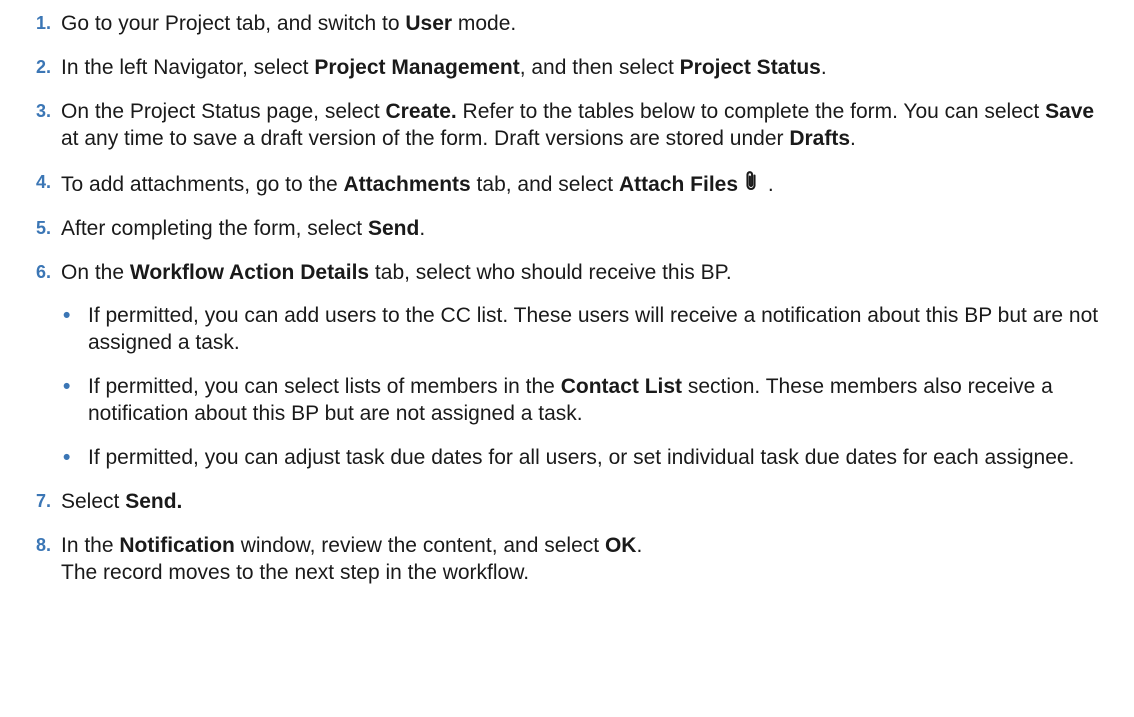 This screenshot has height=717, width=1134. Describe the element at coordinates (44, 111) in the screenshot. I see `step-number: 3.` at that location.